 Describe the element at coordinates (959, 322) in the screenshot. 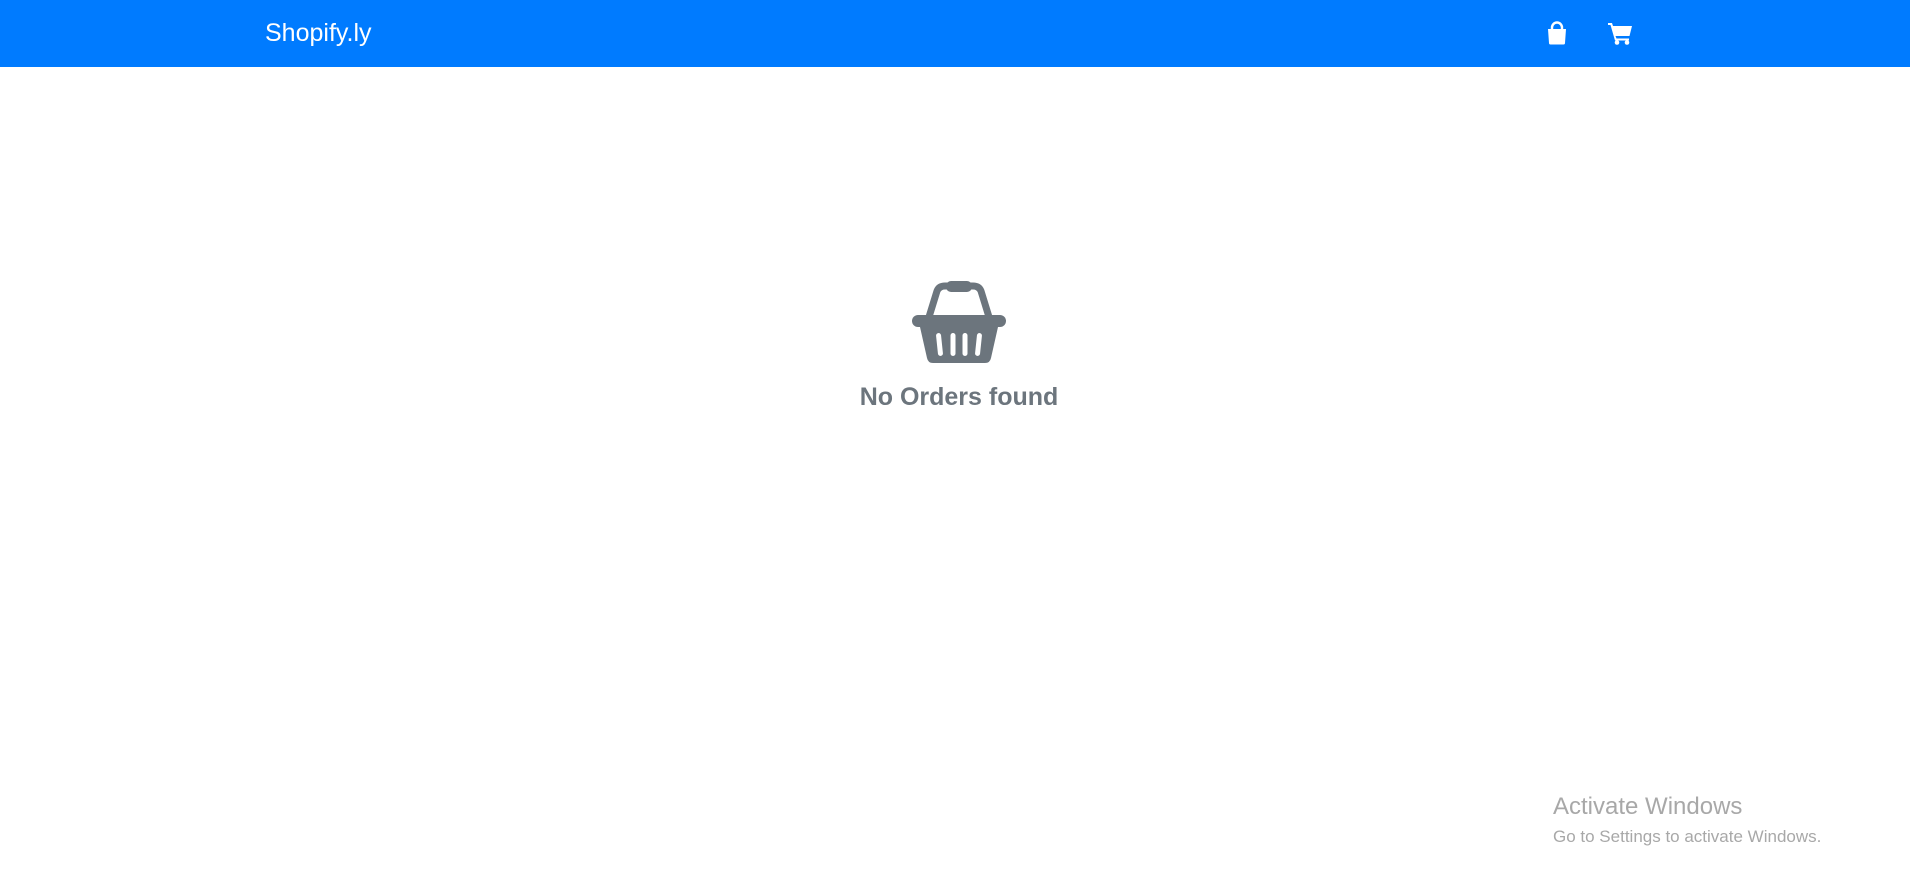

I see `shopping-basket-icon` at that location.